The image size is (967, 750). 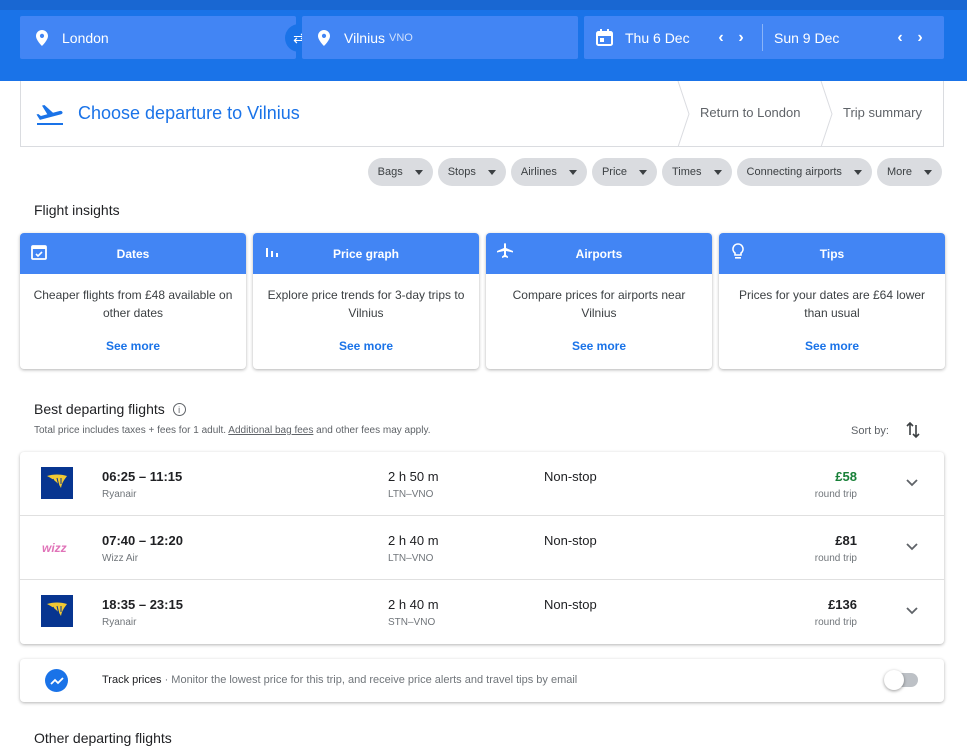 I want to click on return-date: Sun 9 Dec, so click(x=832, y=38).